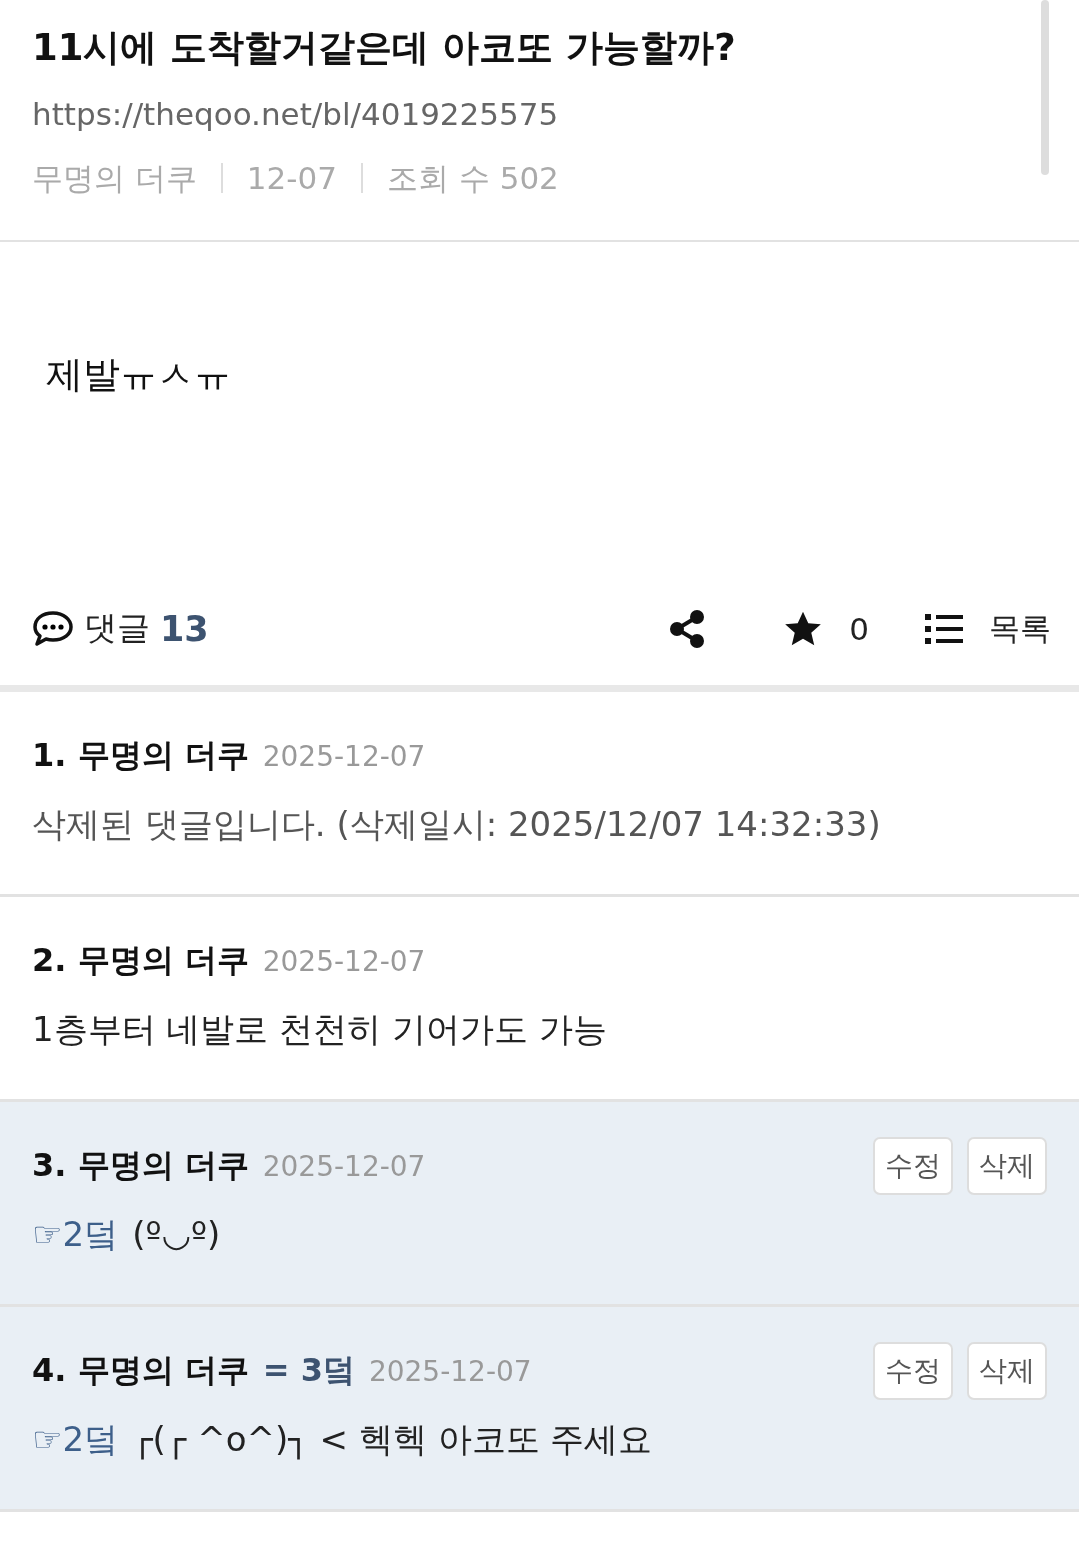 This screenshot has height=1555, width=1079. Describe the element at coordinates (687, 628) in the screenshot. I see `share-icon` at that location.